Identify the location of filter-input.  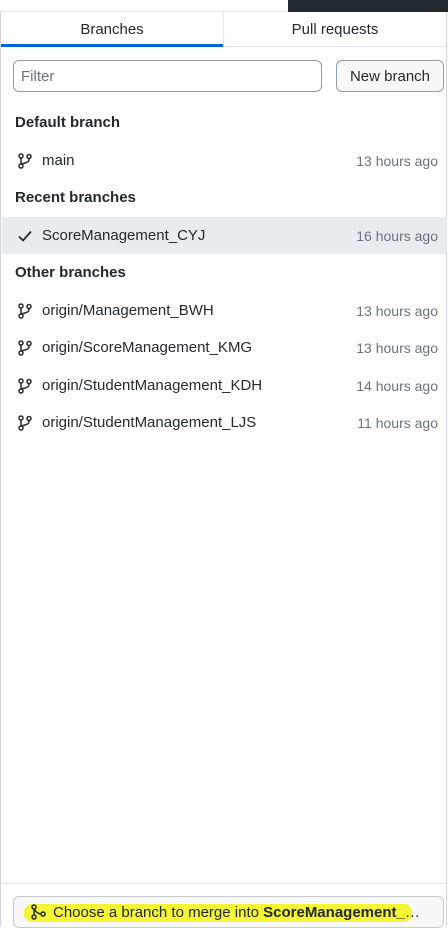
(167, 76).